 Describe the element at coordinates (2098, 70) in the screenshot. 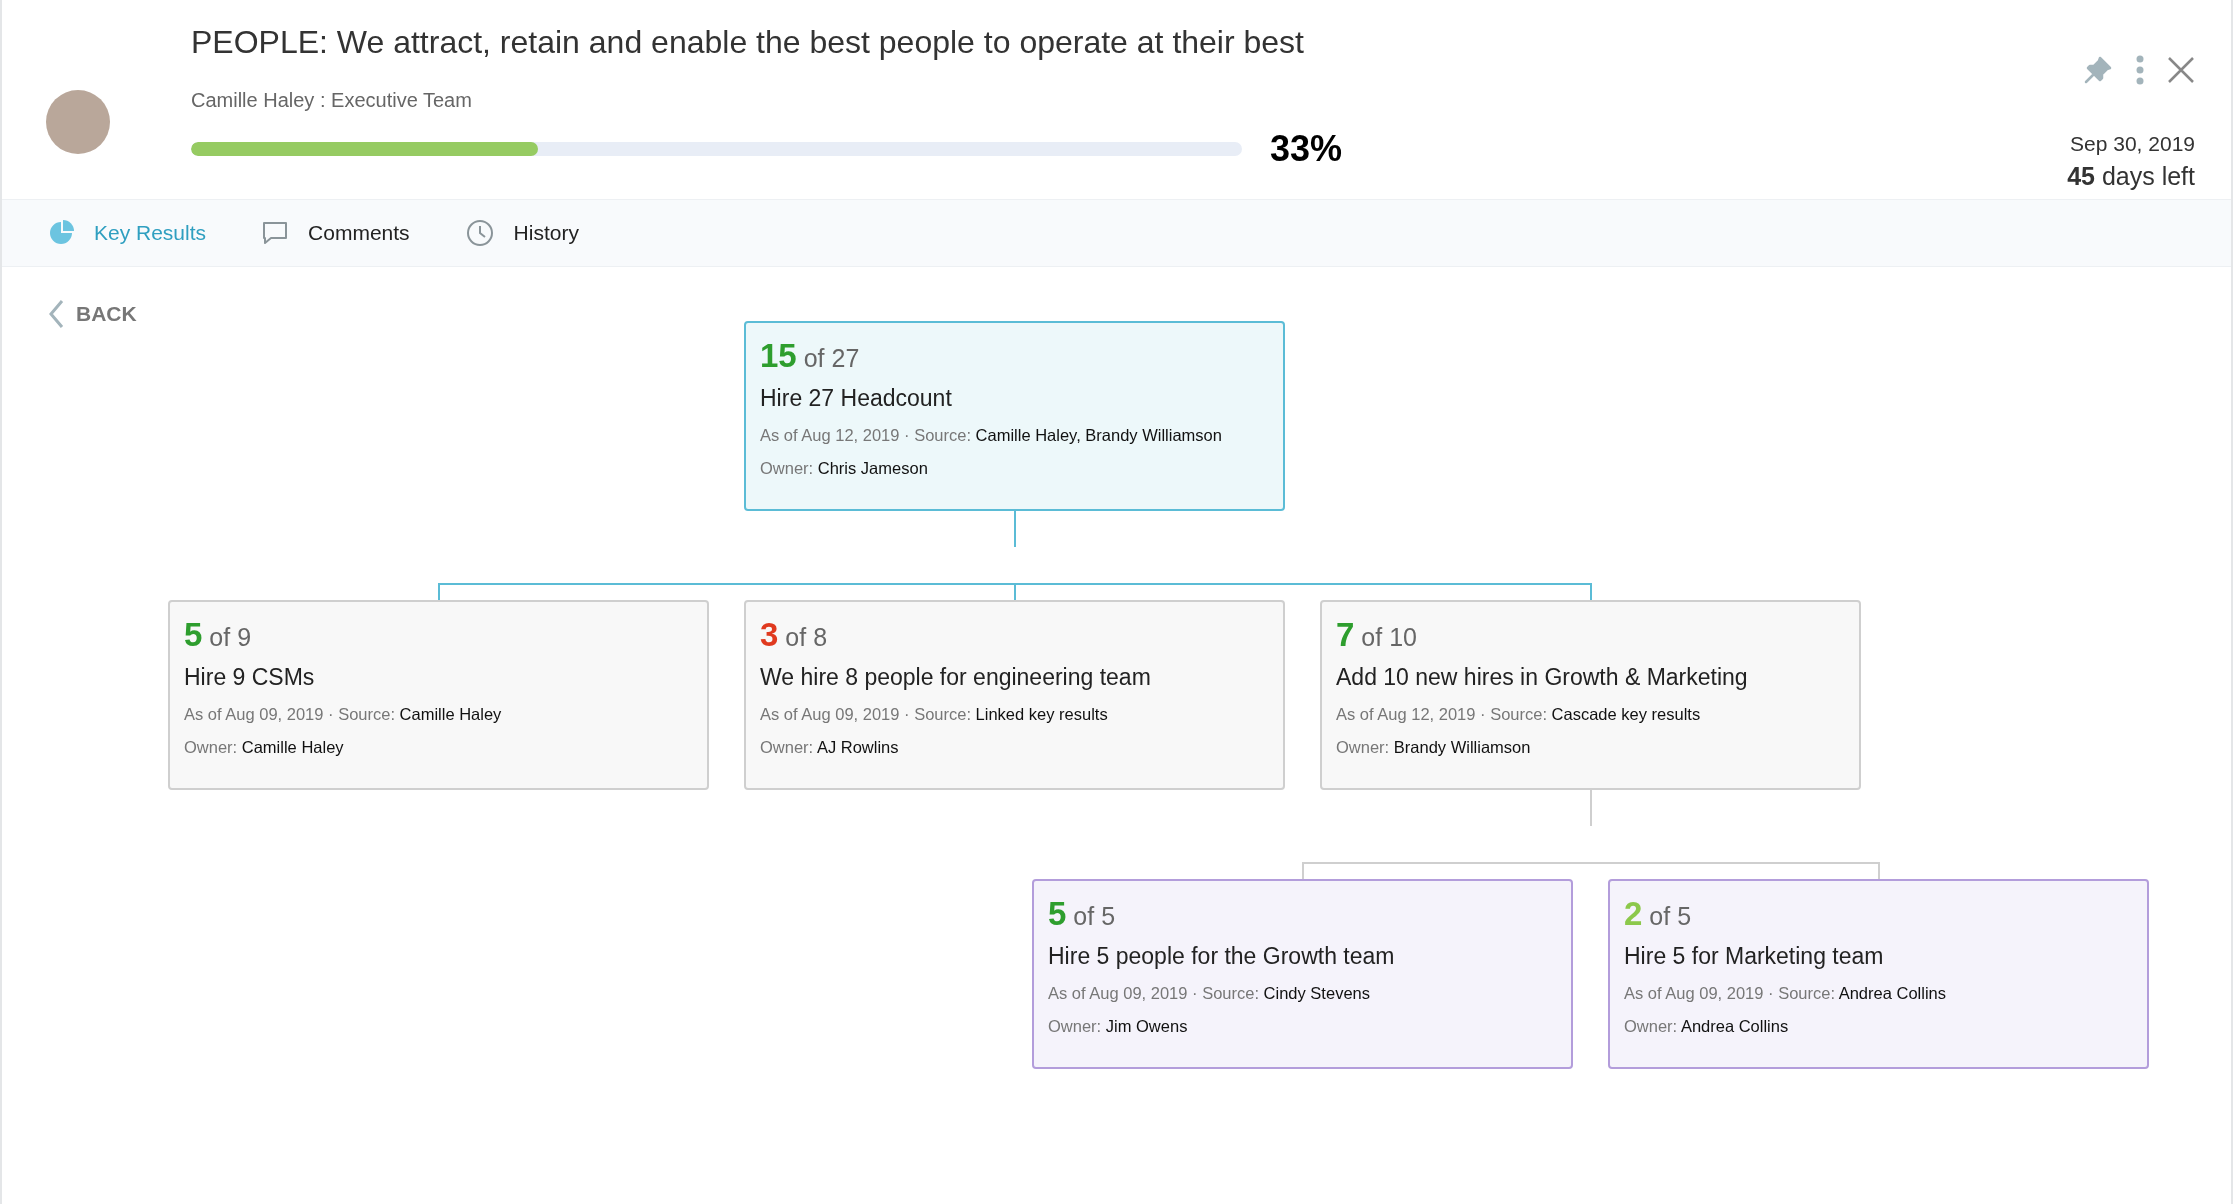

I see `pin-button` at that location.